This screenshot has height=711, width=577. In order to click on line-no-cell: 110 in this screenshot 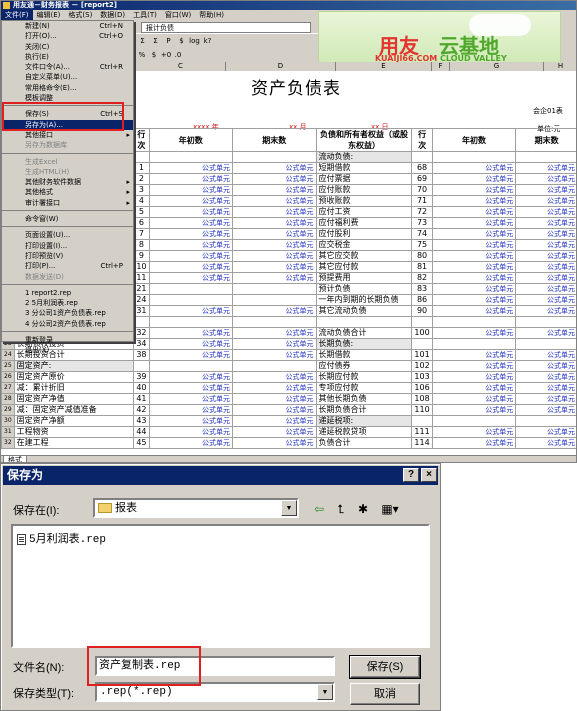, I will do `click(422, 410)`.